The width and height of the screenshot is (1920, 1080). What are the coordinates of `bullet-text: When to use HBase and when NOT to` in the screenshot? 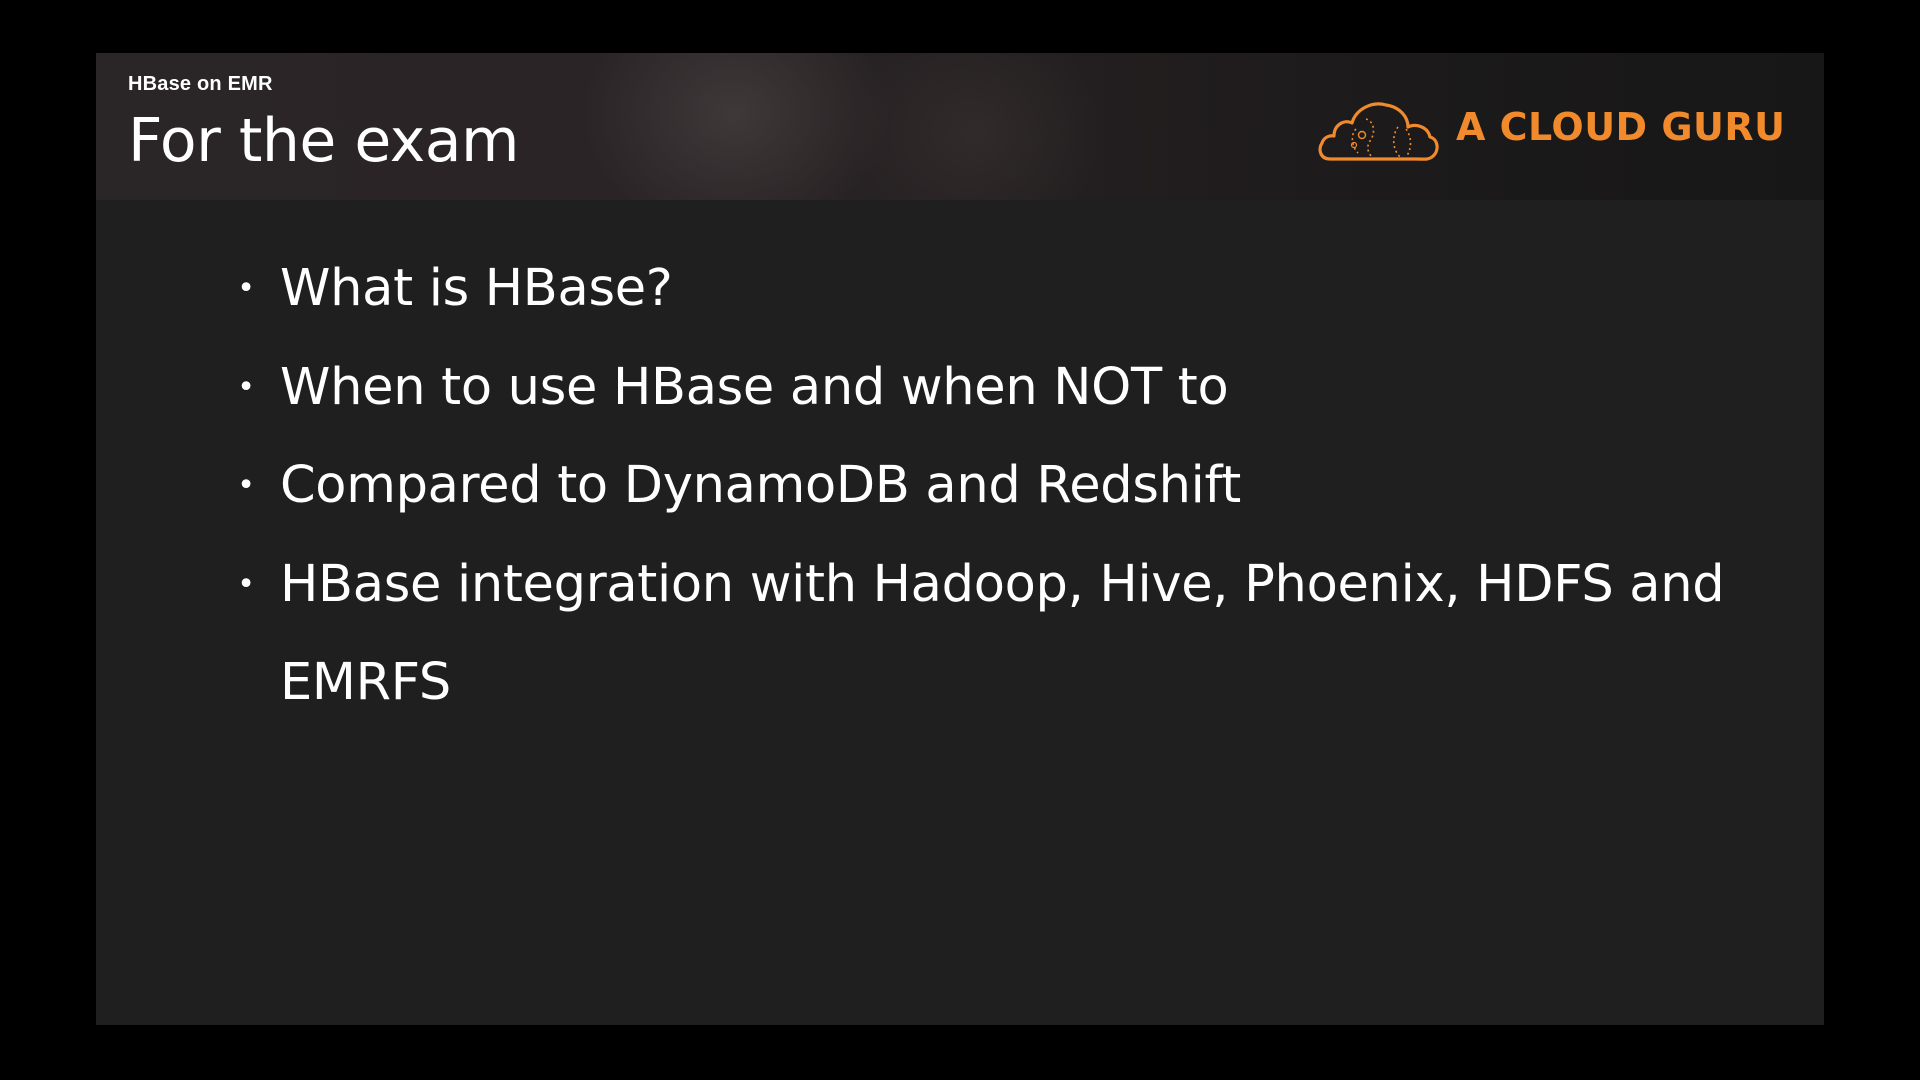 It's located at (754, 387).